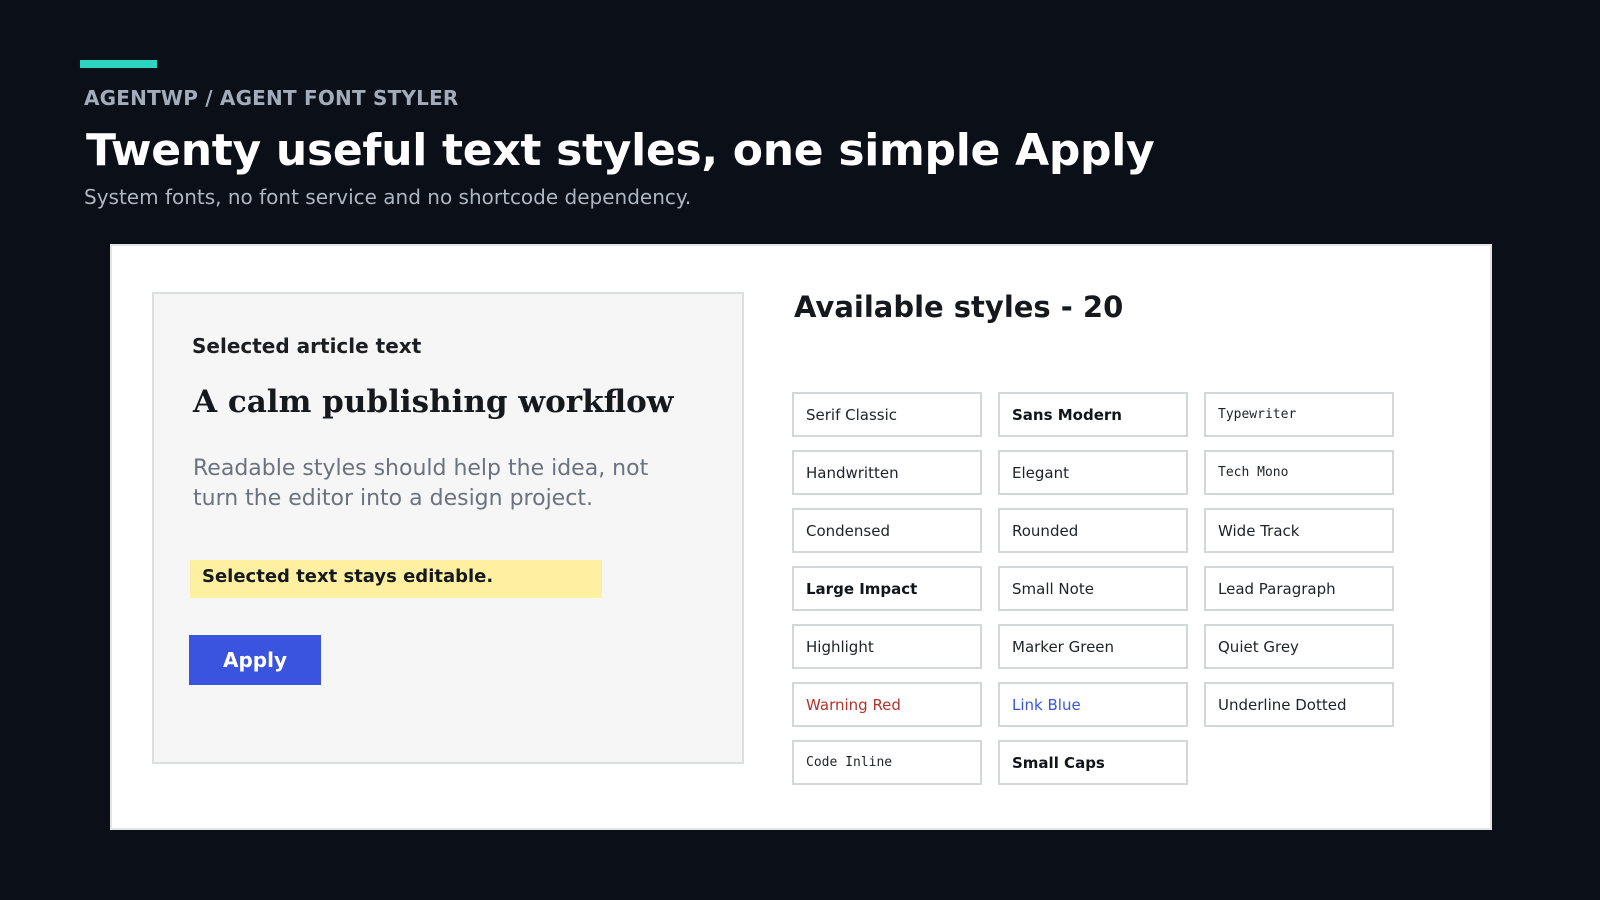 This screenshot has width=1600, height=900. What do you see at coordinates (1093, 704) in the screenshot?
I see `style-option-link-blue: Link Blue` at bounding box center [1093, 704].